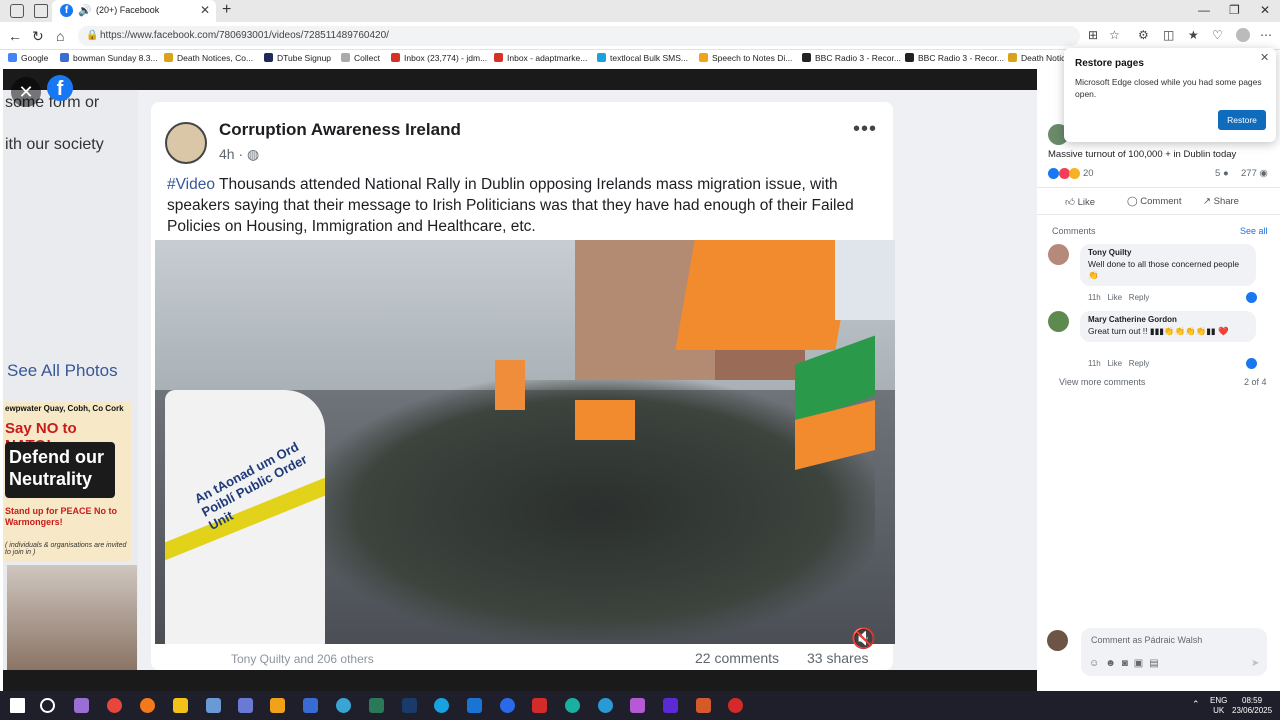 Image resolution: width=1280 pixels, height=720 pixels. What do you see at coordinates (1255, 663) in the screenshot?
I see `send-icon: ➤` at bounding box center [1255, 663].